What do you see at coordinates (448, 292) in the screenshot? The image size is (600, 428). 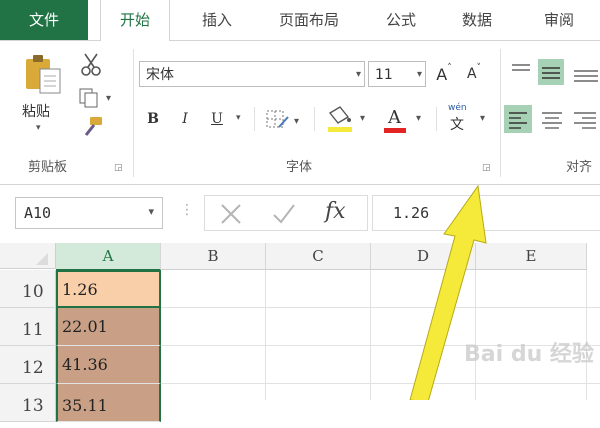 I see `annotation-arrow-icon` at bounding box center [448, 292].